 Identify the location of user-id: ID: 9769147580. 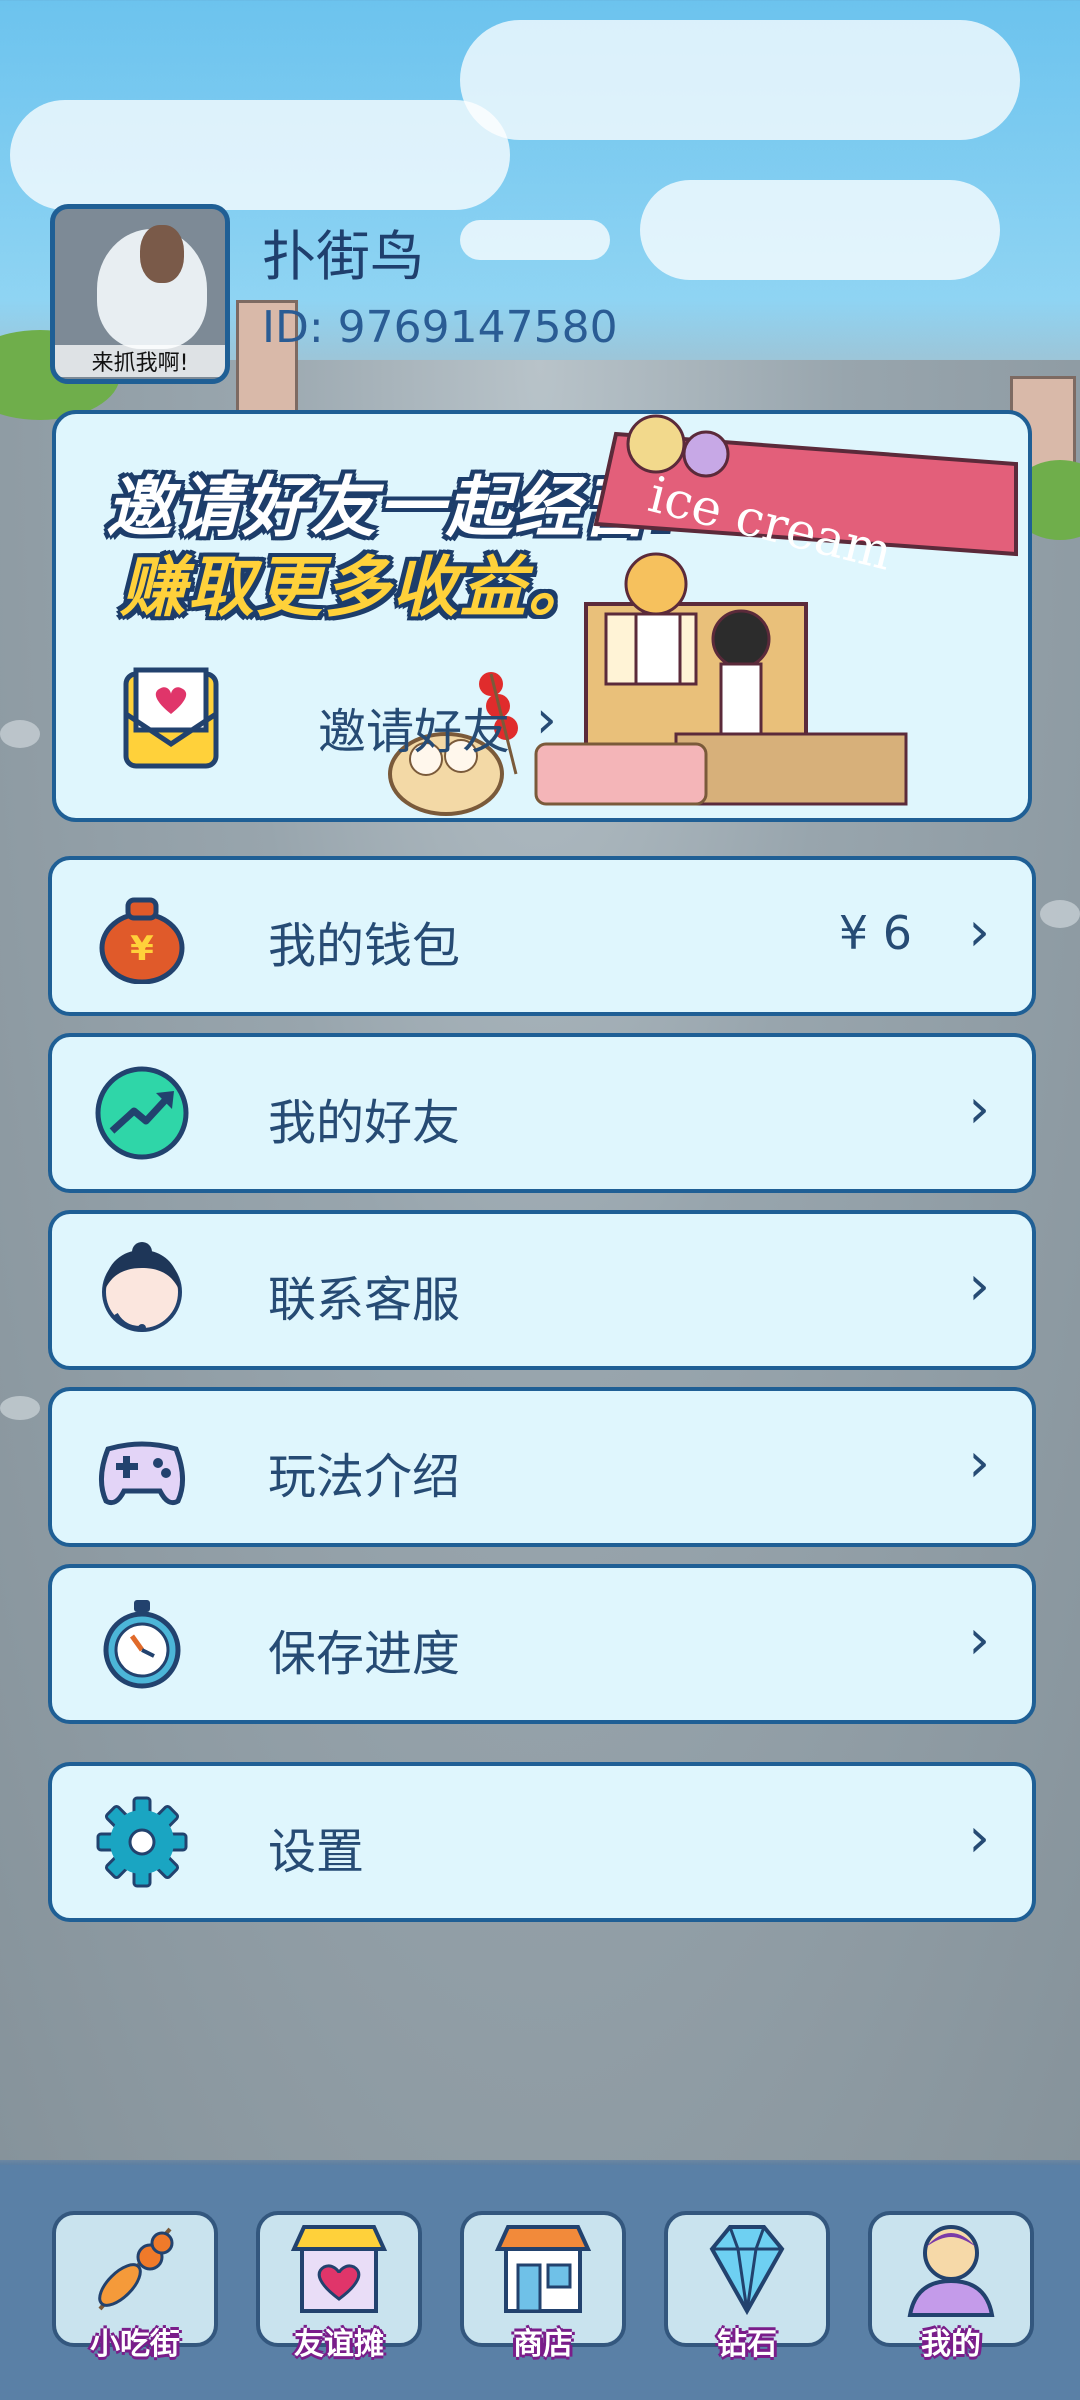
(440, 327).